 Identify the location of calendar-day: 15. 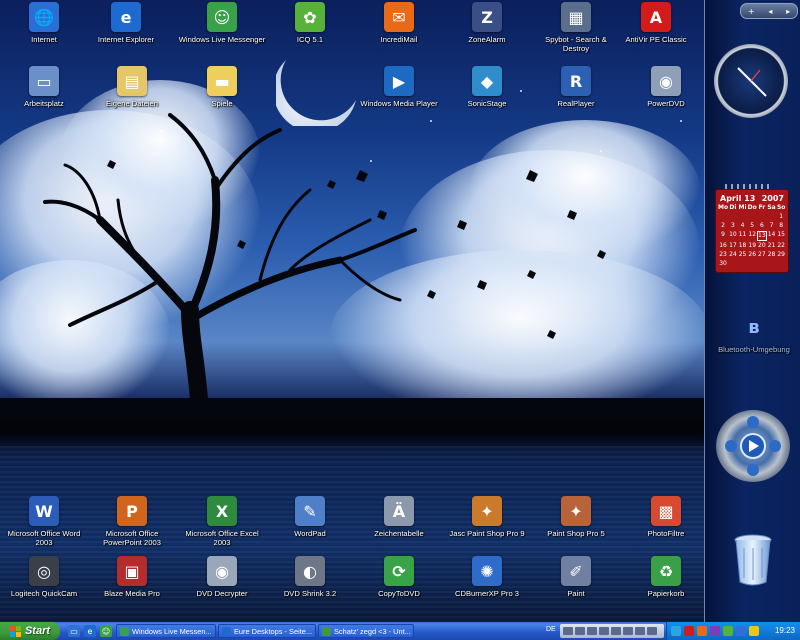
(781, 236).